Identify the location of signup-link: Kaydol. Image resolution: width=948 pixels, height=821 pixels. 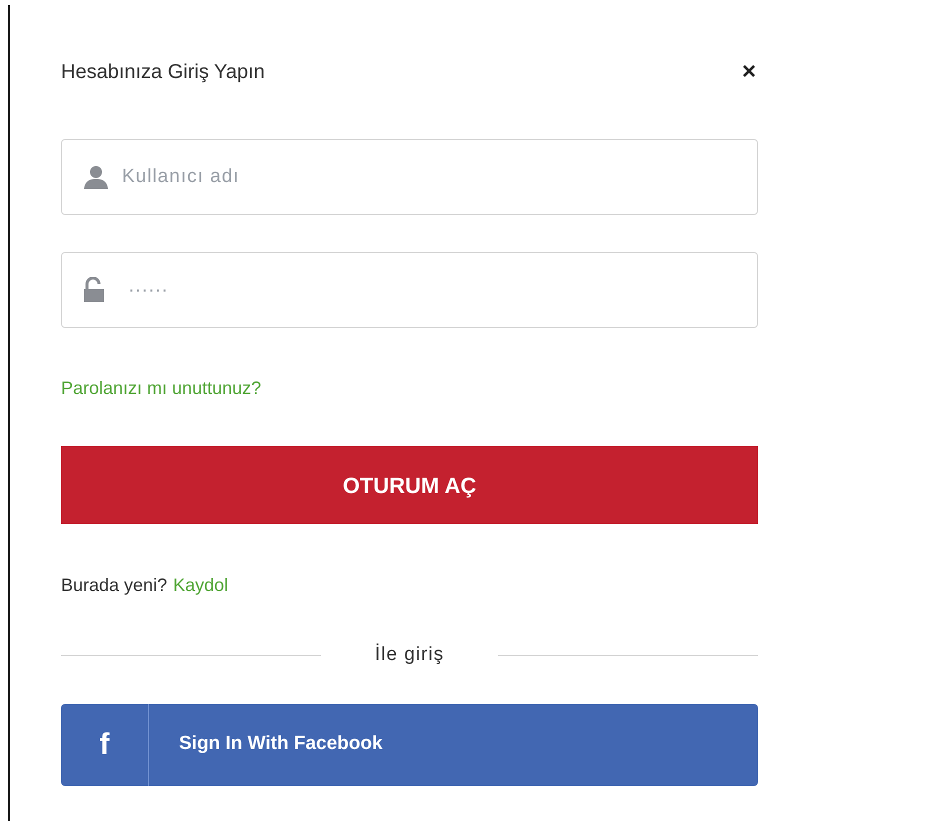
(200, 585).